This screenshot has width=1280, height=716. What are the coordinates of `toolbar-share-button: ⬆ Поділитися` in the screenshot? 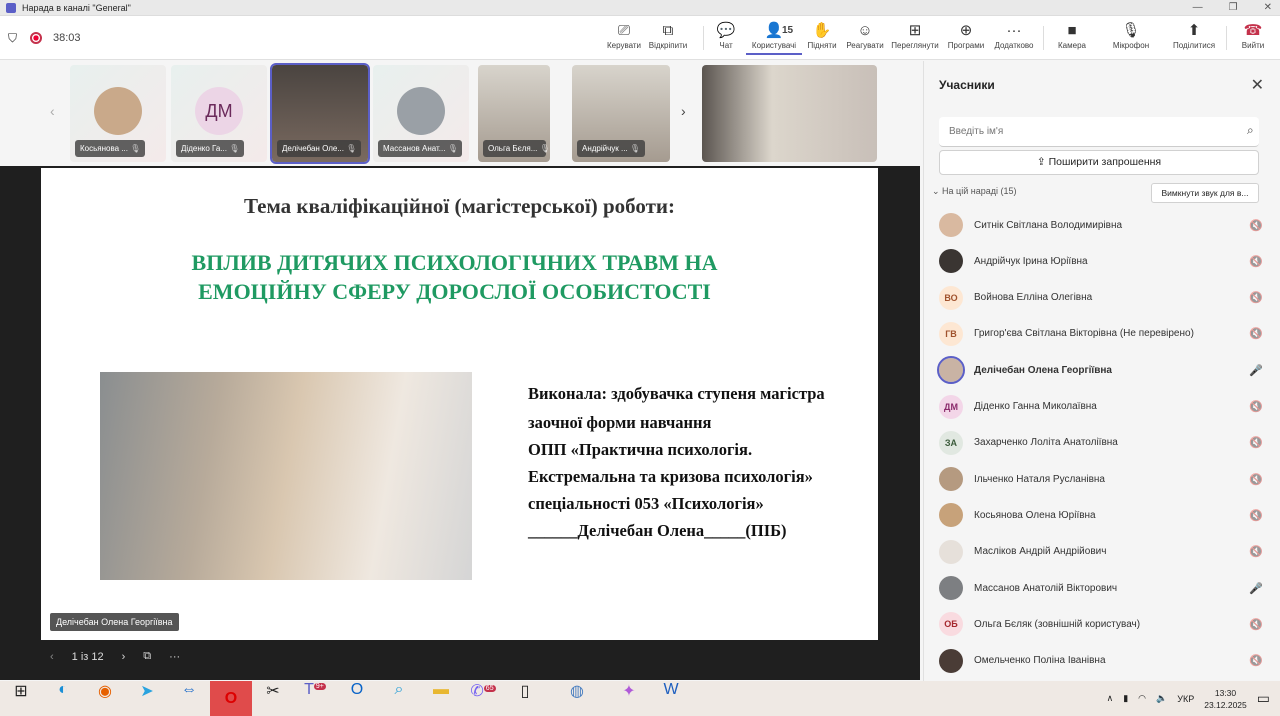 It's located at (1194, 35).